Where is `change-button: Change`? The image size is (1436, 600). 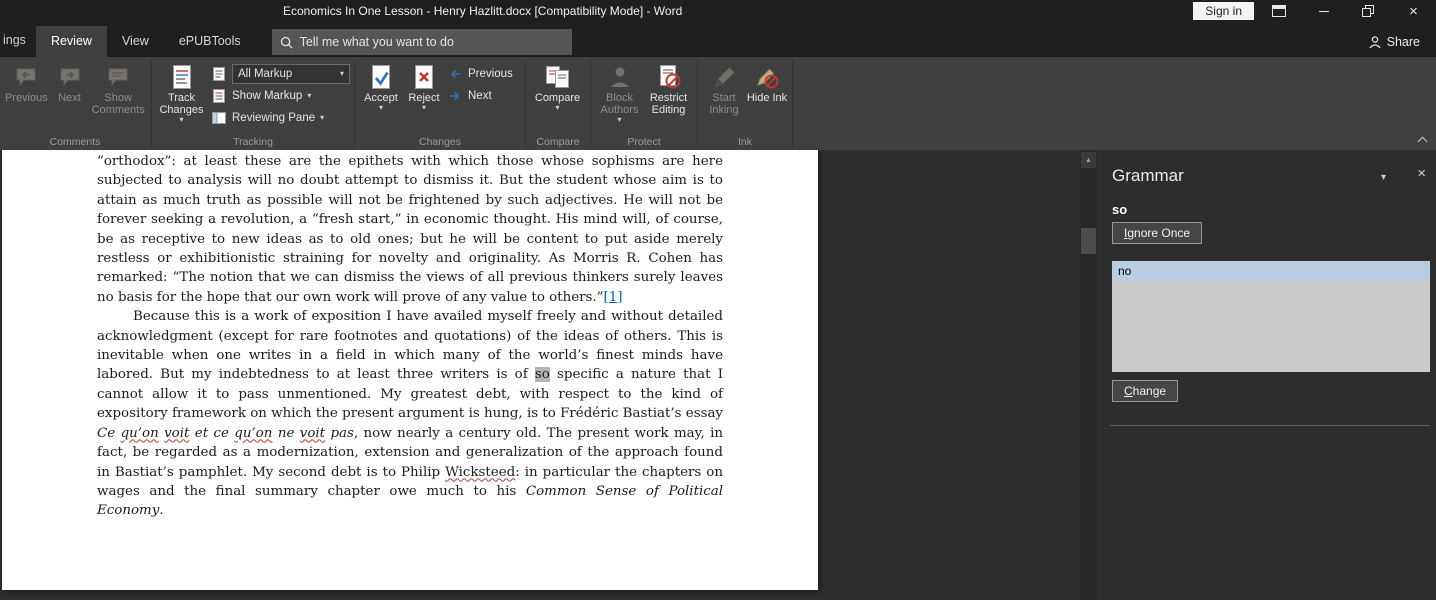
change-button: Change is located at coordinates (1145, 391).